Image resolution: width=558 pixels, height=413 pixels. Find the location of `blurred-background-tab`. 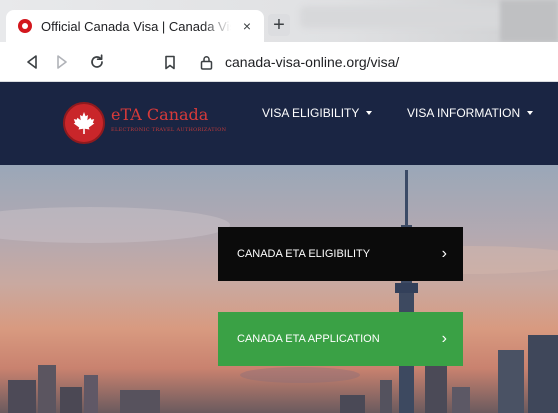

blurred-background-tab is located at coordinates (405, 17).